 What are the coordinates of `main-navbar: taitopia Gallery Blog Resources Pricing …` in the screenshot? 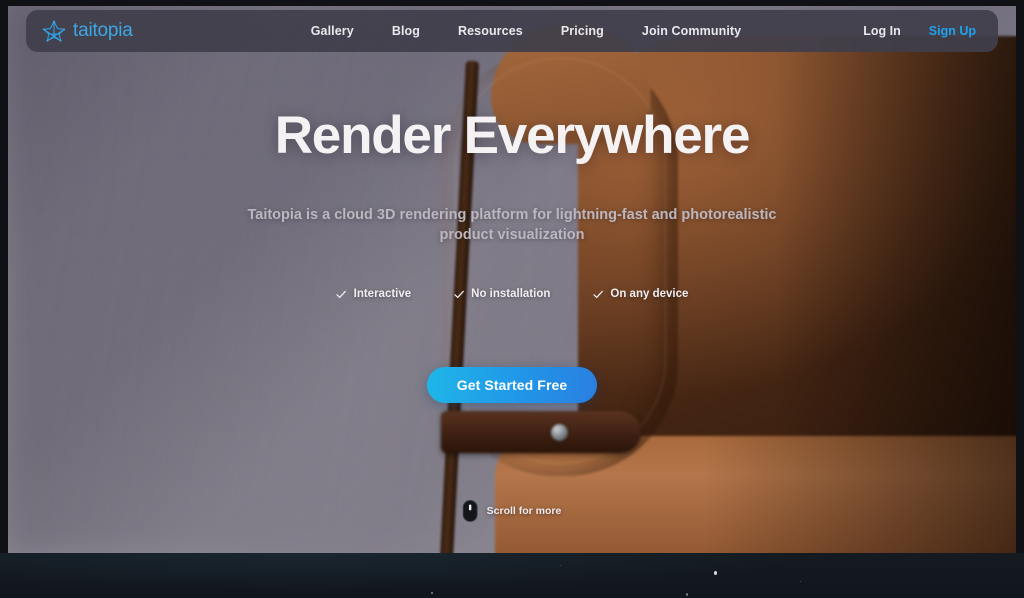 It's located at (512, 31).